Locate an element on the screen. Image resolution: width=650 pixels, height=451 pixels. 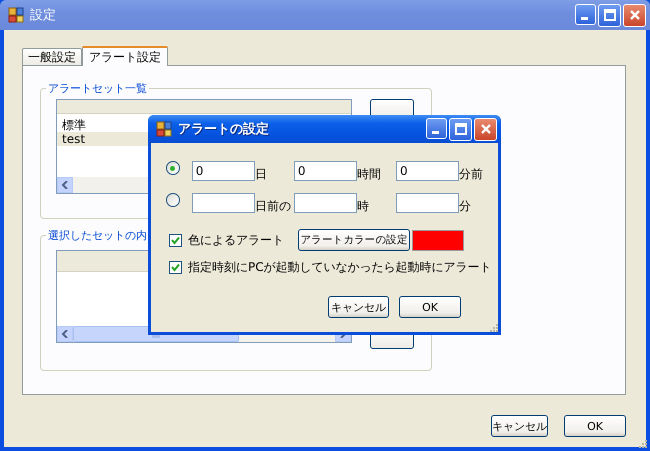
unit-label: 分前 is located at coordinates (470, 174).